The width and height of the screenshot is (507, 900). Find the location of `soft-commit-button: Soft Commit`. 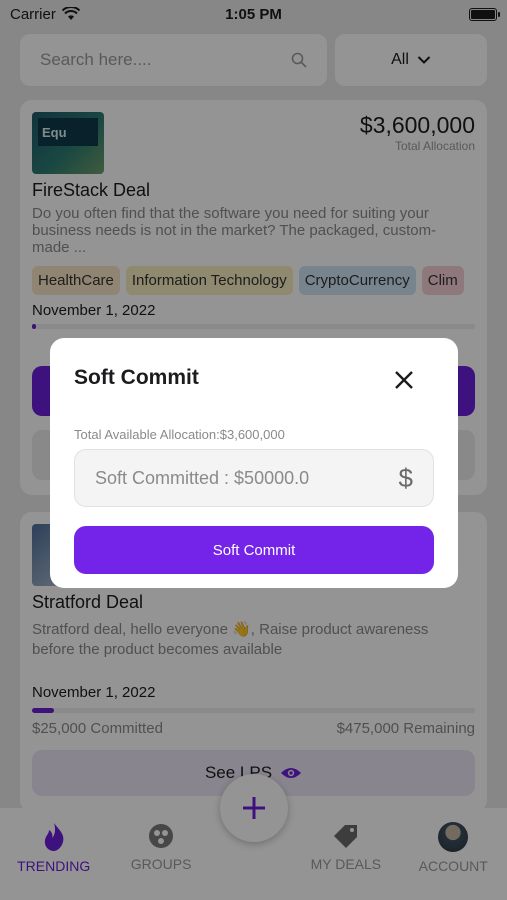

soft-commit-button: Soft Commit is located at coordinates (254, 550).